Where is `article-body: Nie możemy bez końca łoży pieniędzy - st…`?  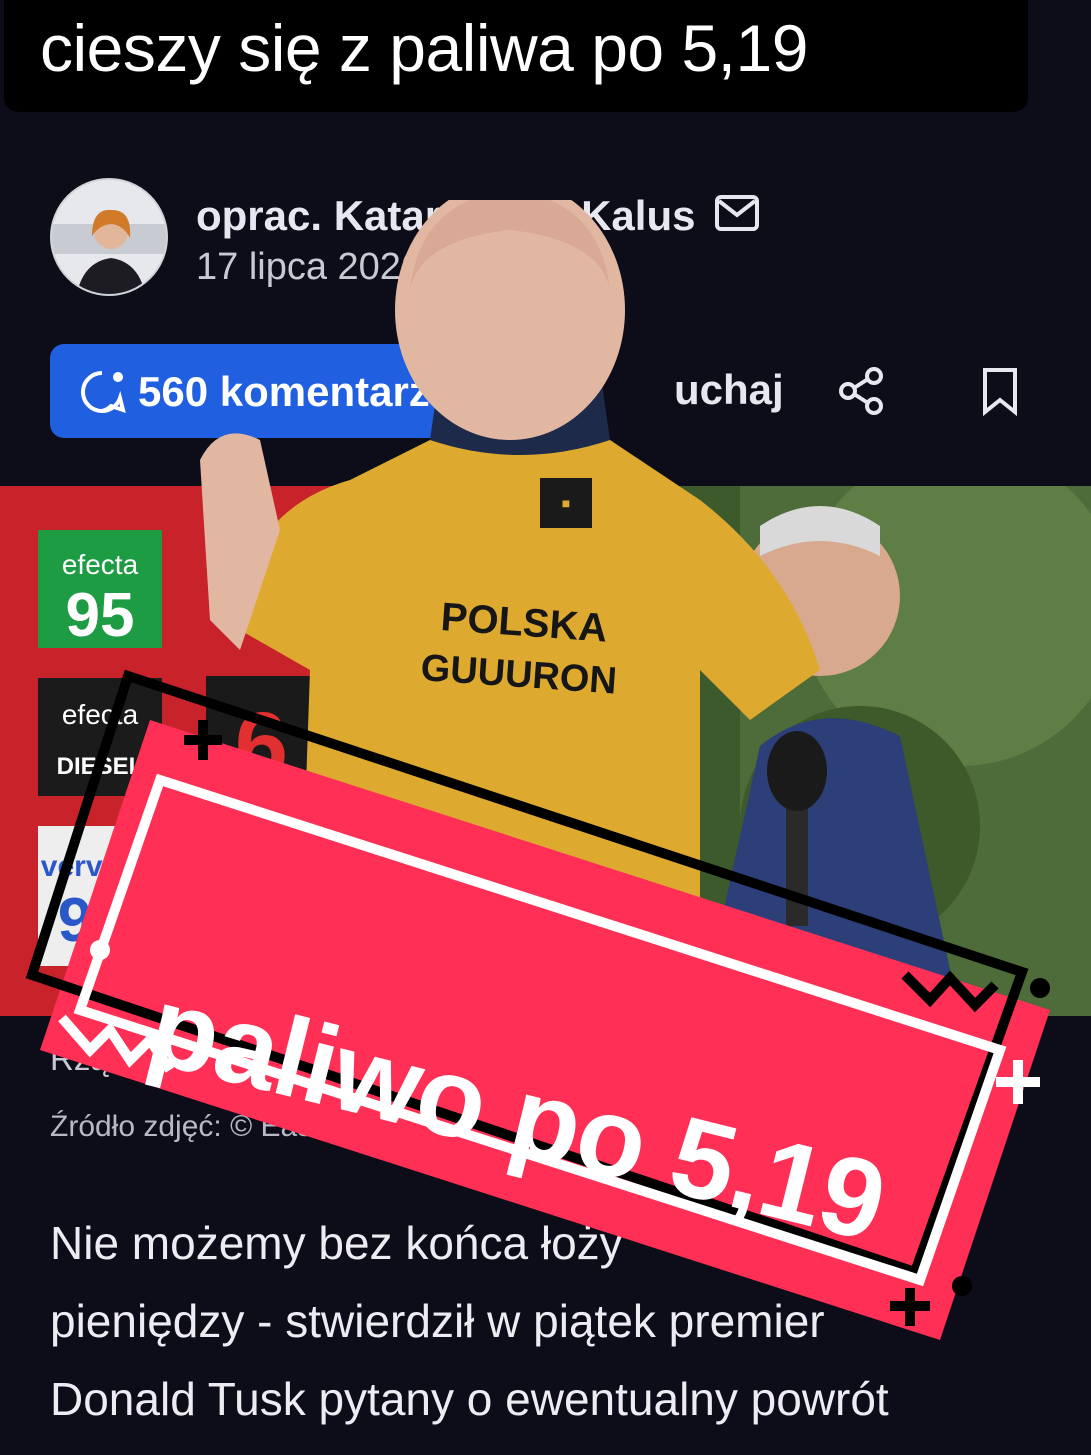 article-body: Nie możemy bez końca łoży pieniędzy - st… is located at coordinates (550, 1321).